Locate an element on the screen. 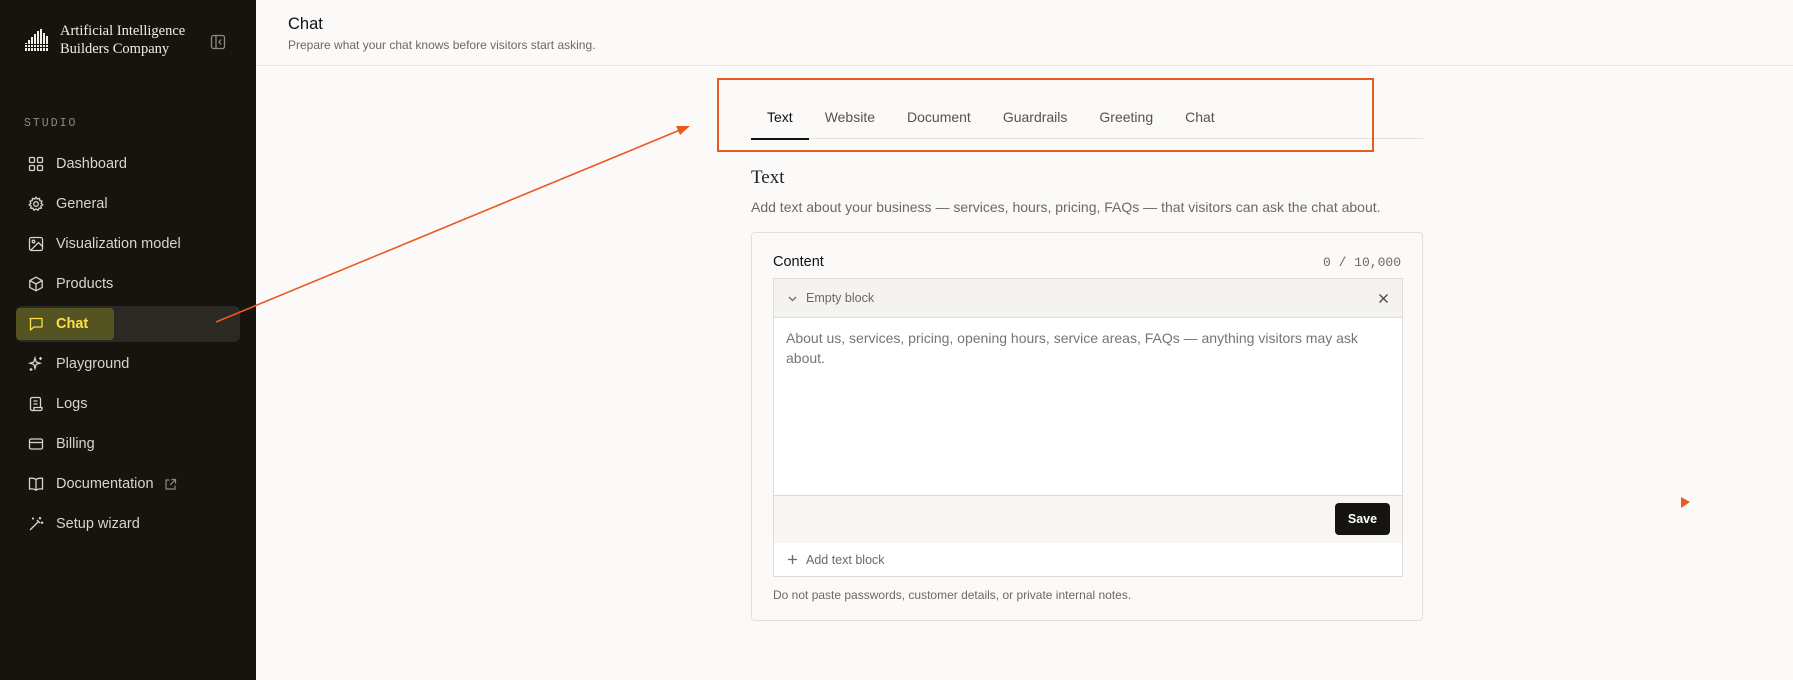  sidebar-item-general: General is located at coordinates (128, 204).